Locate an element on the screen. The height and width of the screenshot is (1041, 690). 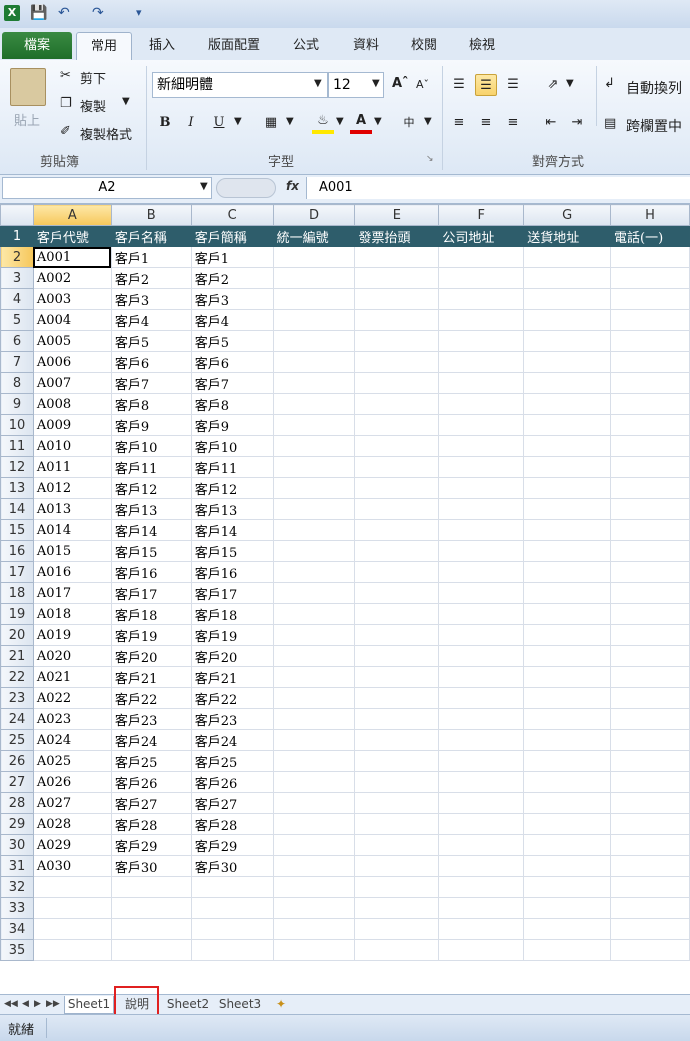
cell: A023 is located at coordinates (72, 719).